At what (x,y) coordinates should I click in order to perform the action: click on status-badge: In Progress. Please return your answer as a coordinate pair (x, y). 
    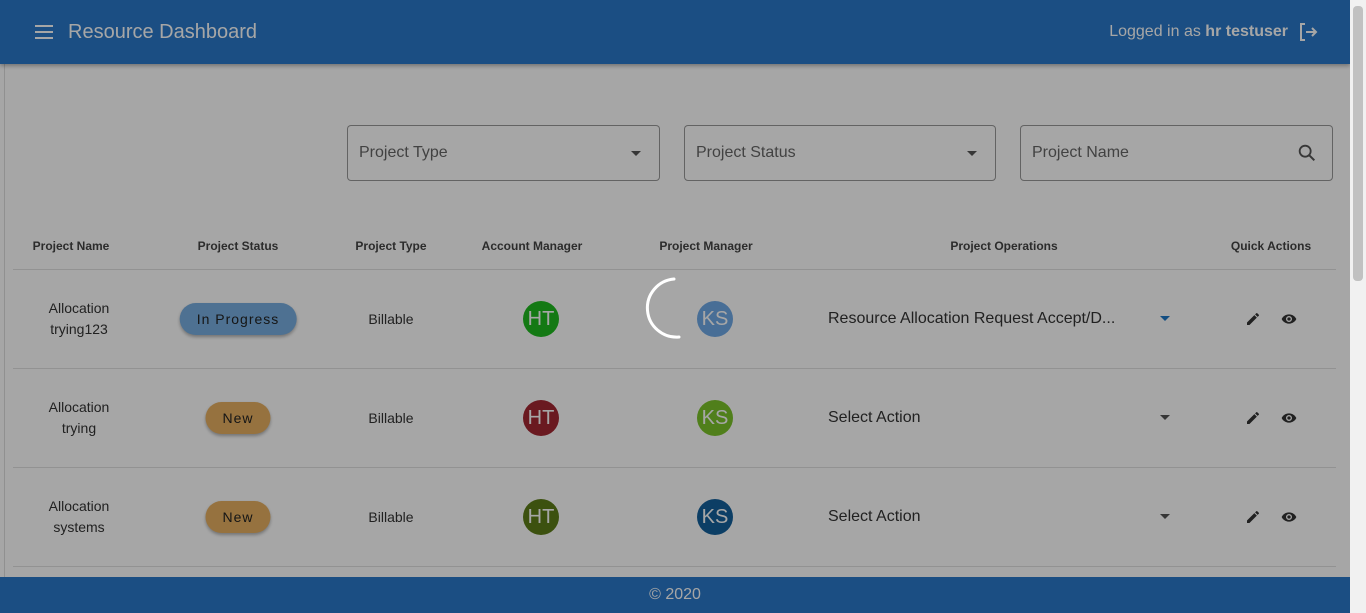
    Looking at the image, I should click on (238, 319).